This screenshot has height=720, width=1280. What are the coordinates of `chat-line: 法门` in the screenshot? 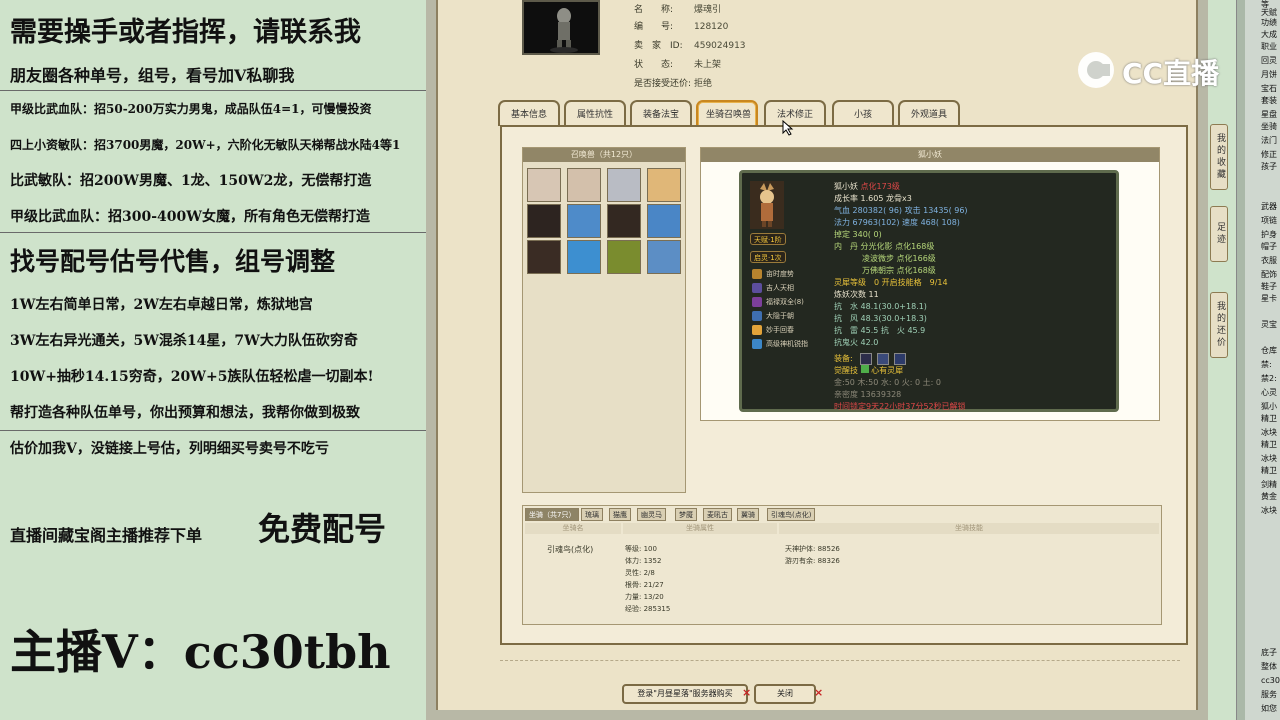 It's located at (1269, 140).